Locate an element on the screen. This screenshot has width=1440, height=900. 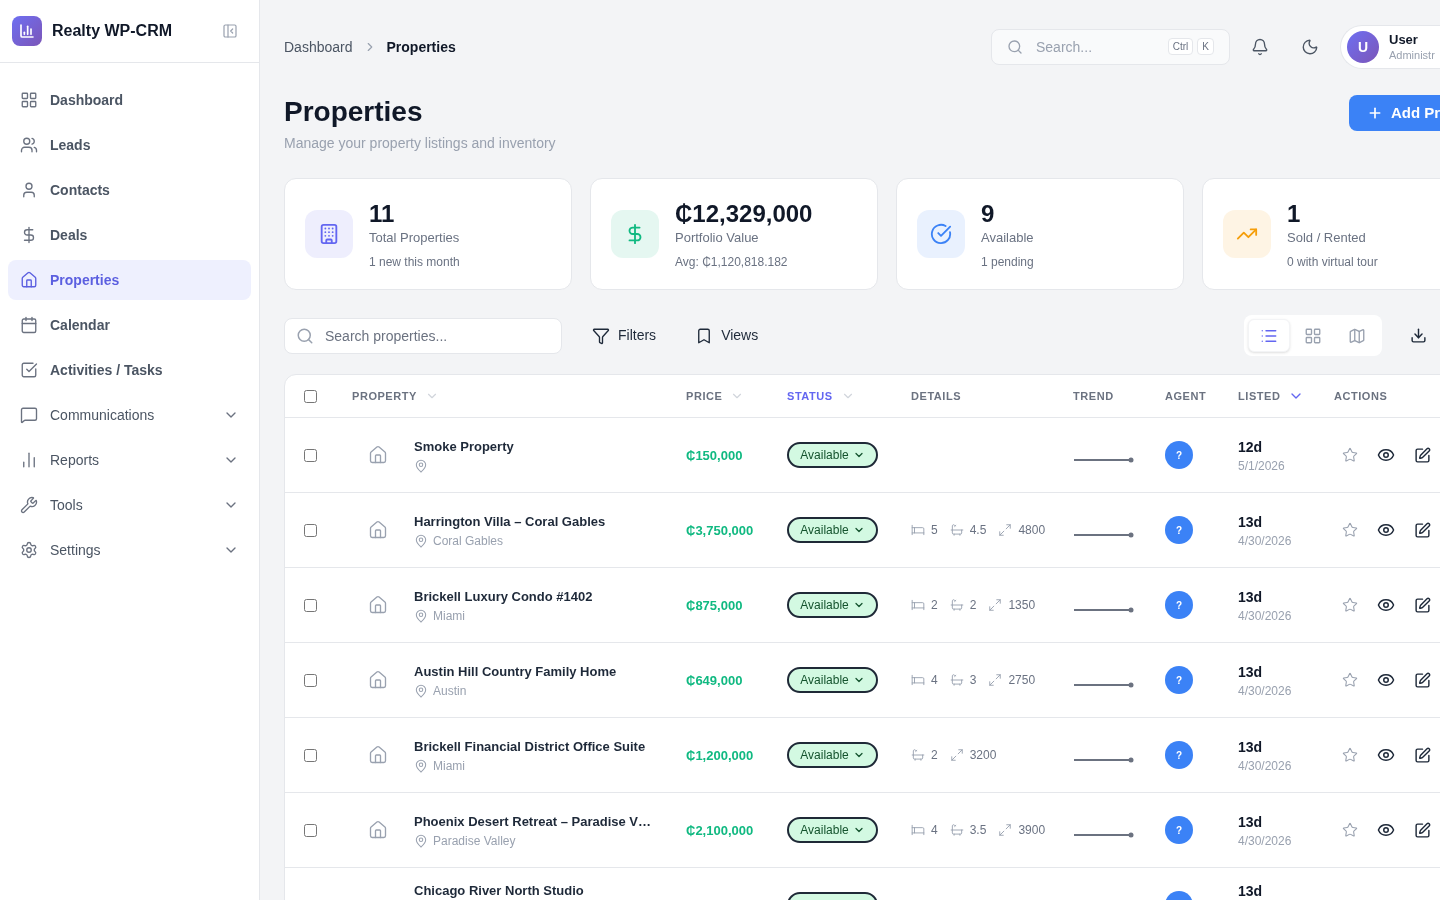
breadcrumb-link: Dashboard is located at coordinates (318, 47).